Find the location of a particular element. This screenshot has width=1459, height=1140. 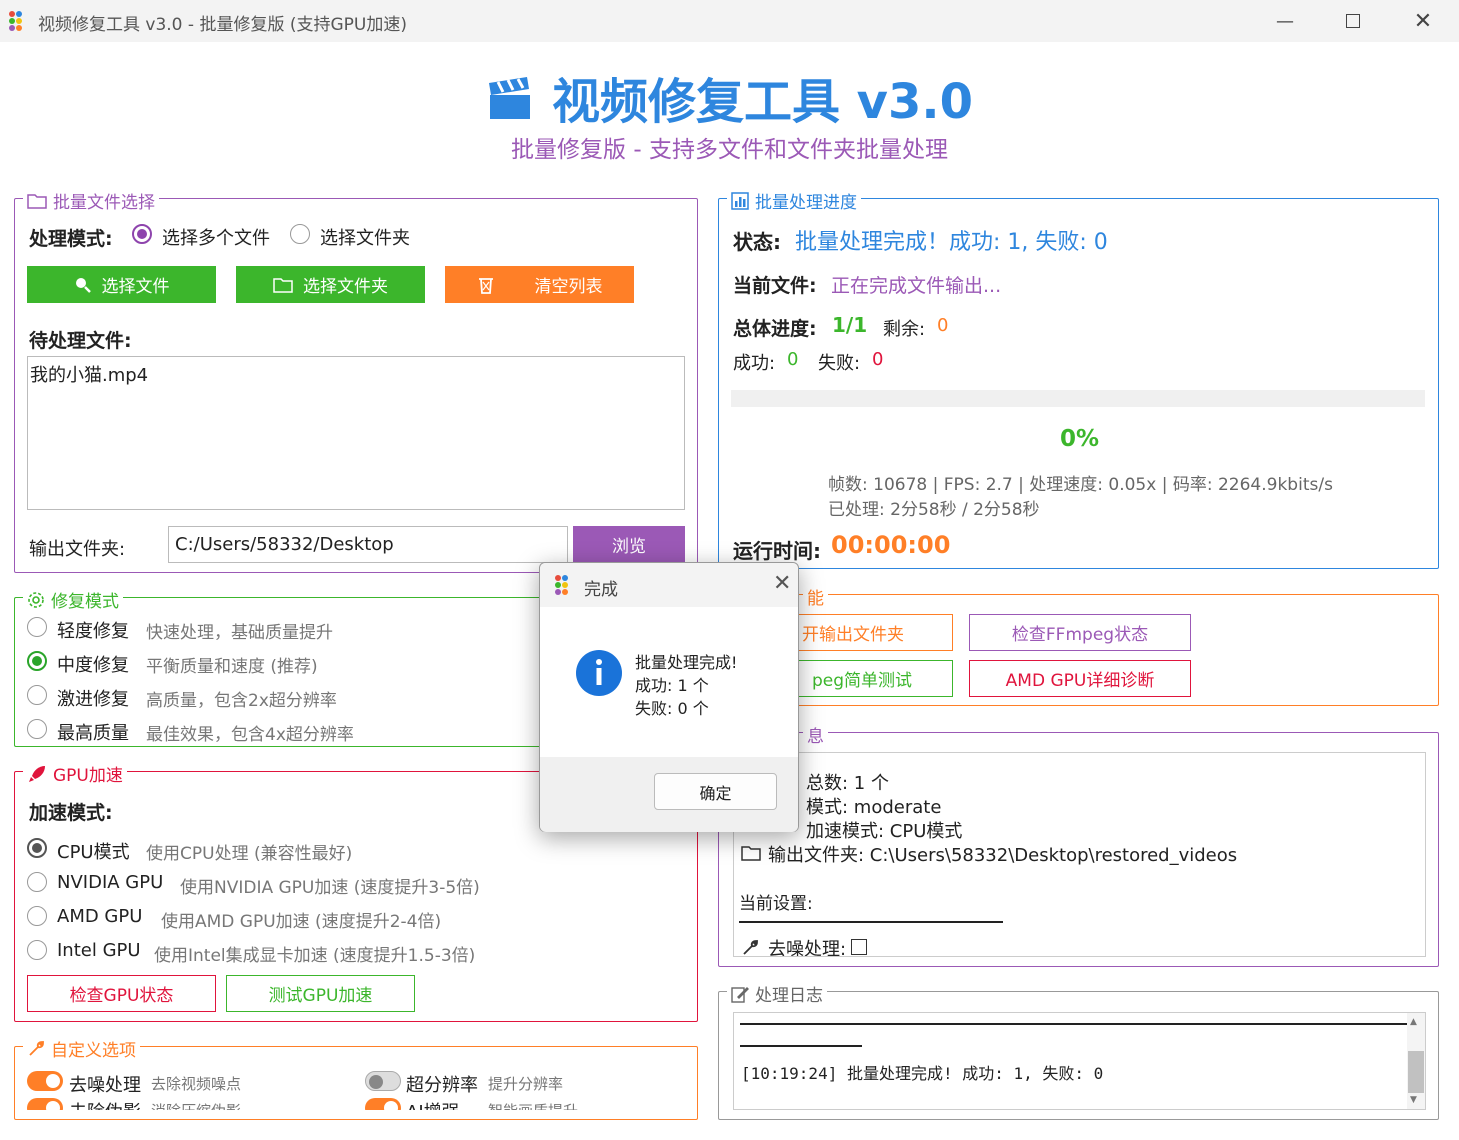

denoise-toggle is located at coordinates (45, 1081).